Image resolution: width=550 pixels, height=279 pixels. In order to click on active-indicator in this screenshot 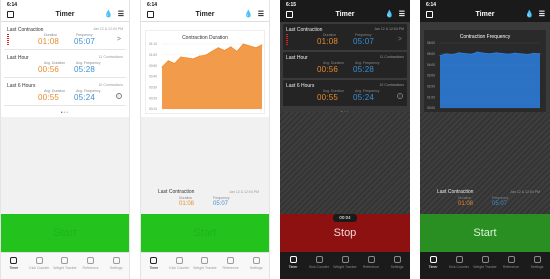, I will do `click(287, 40)`.